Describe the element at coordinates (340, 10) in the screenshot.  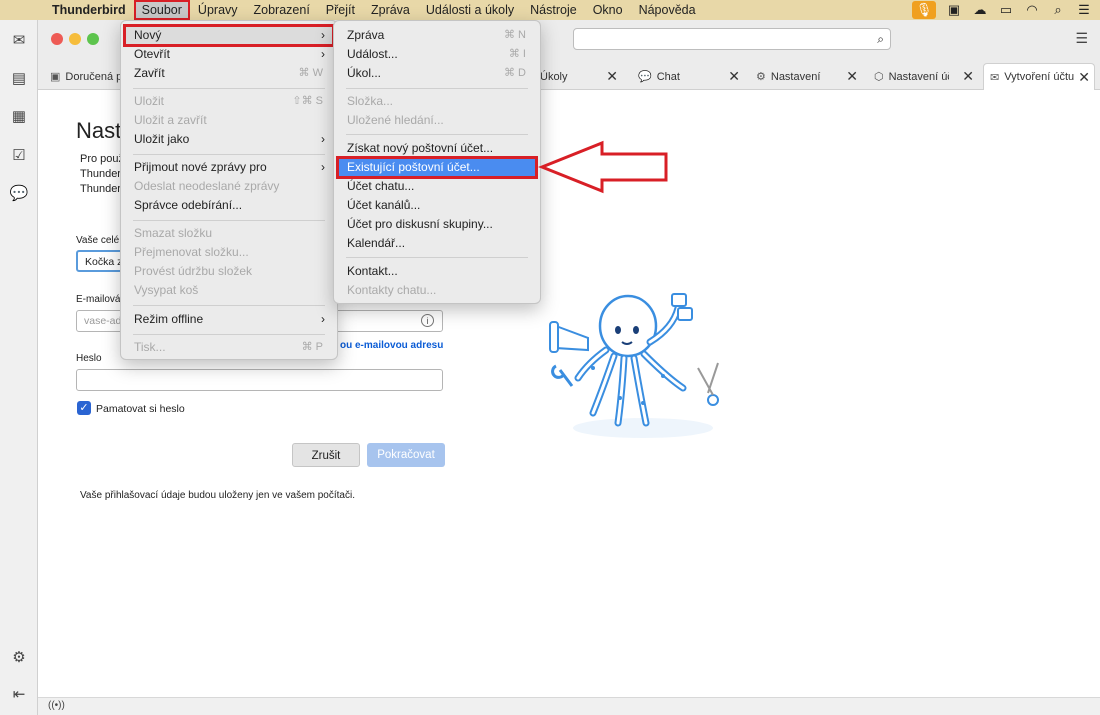
I see `menu-go: Přejít` at that location.